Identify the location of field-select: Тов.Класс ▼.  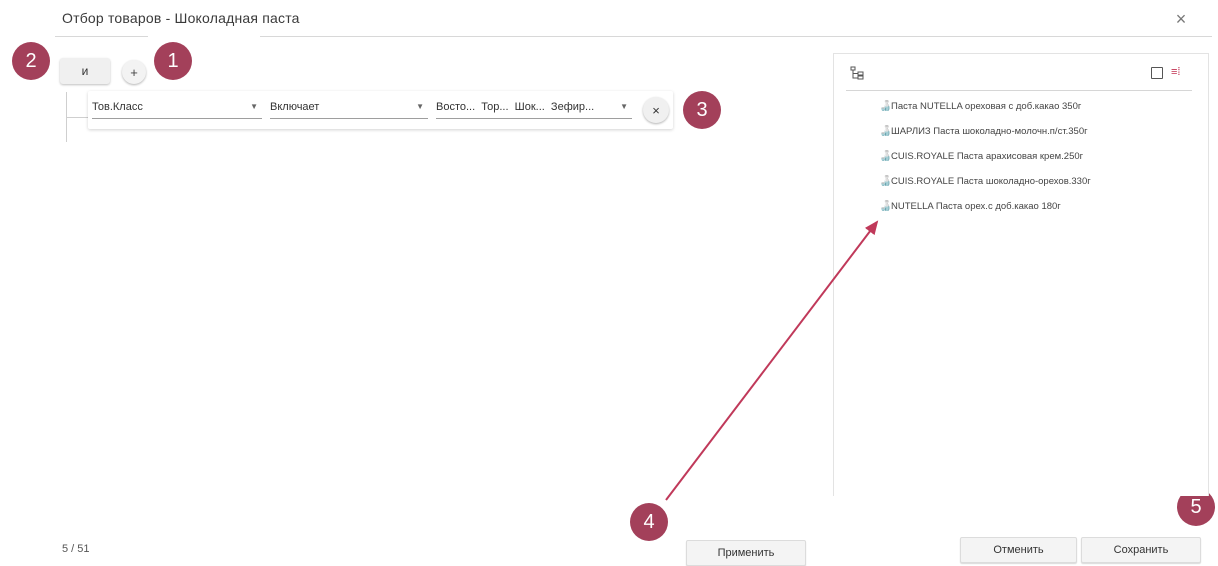
(177, 107).